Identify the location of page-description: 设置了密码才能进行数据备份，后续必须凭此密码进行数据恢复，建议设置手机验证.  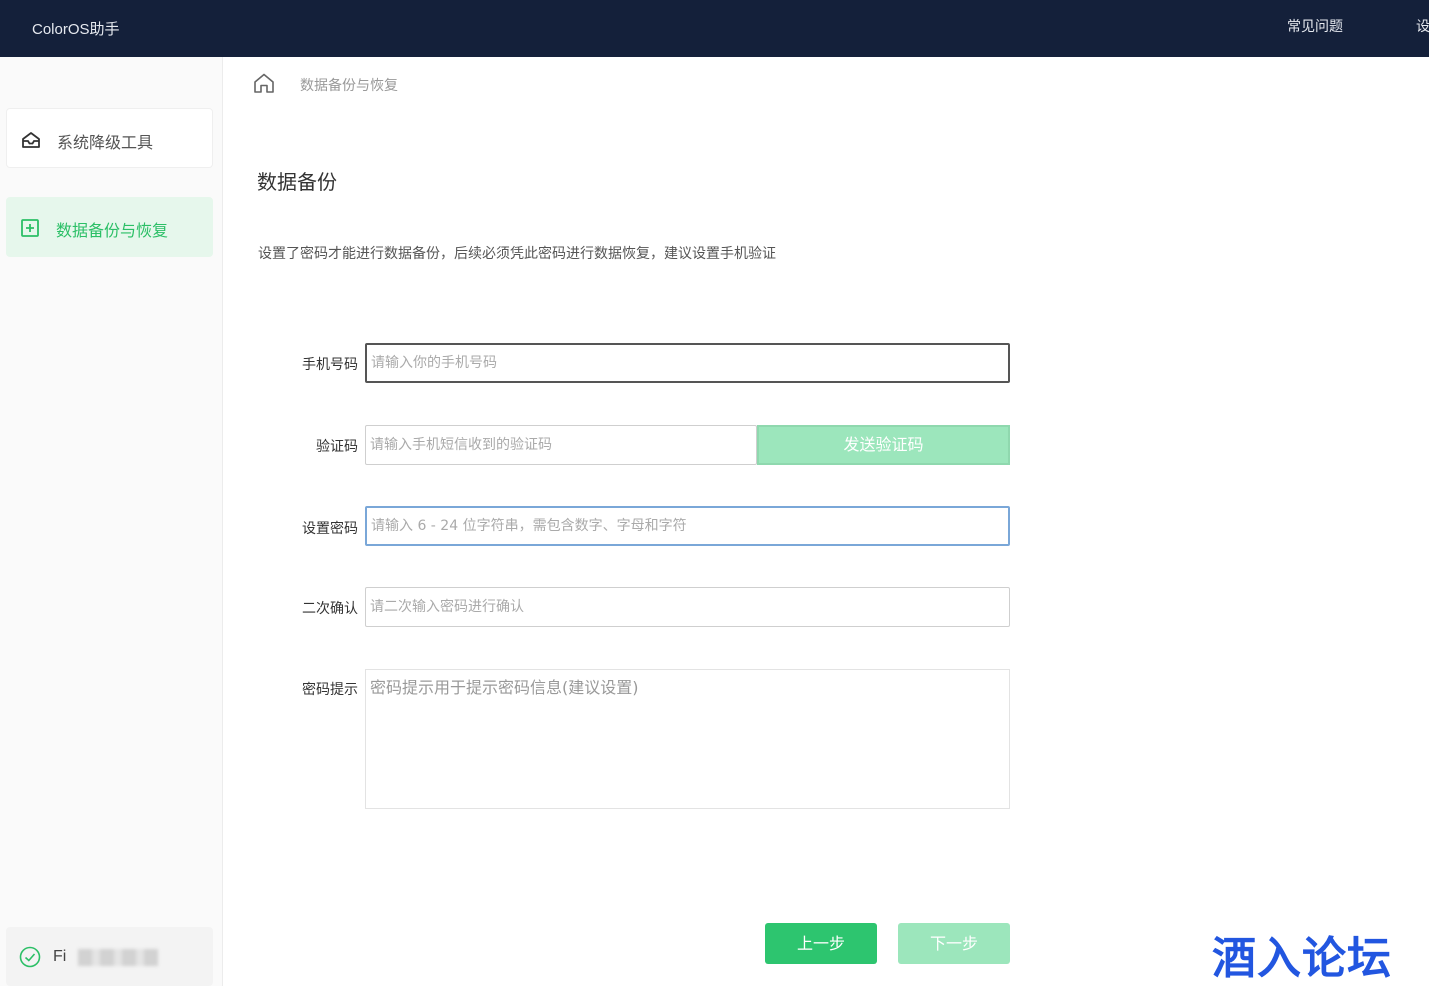
(517, 254).